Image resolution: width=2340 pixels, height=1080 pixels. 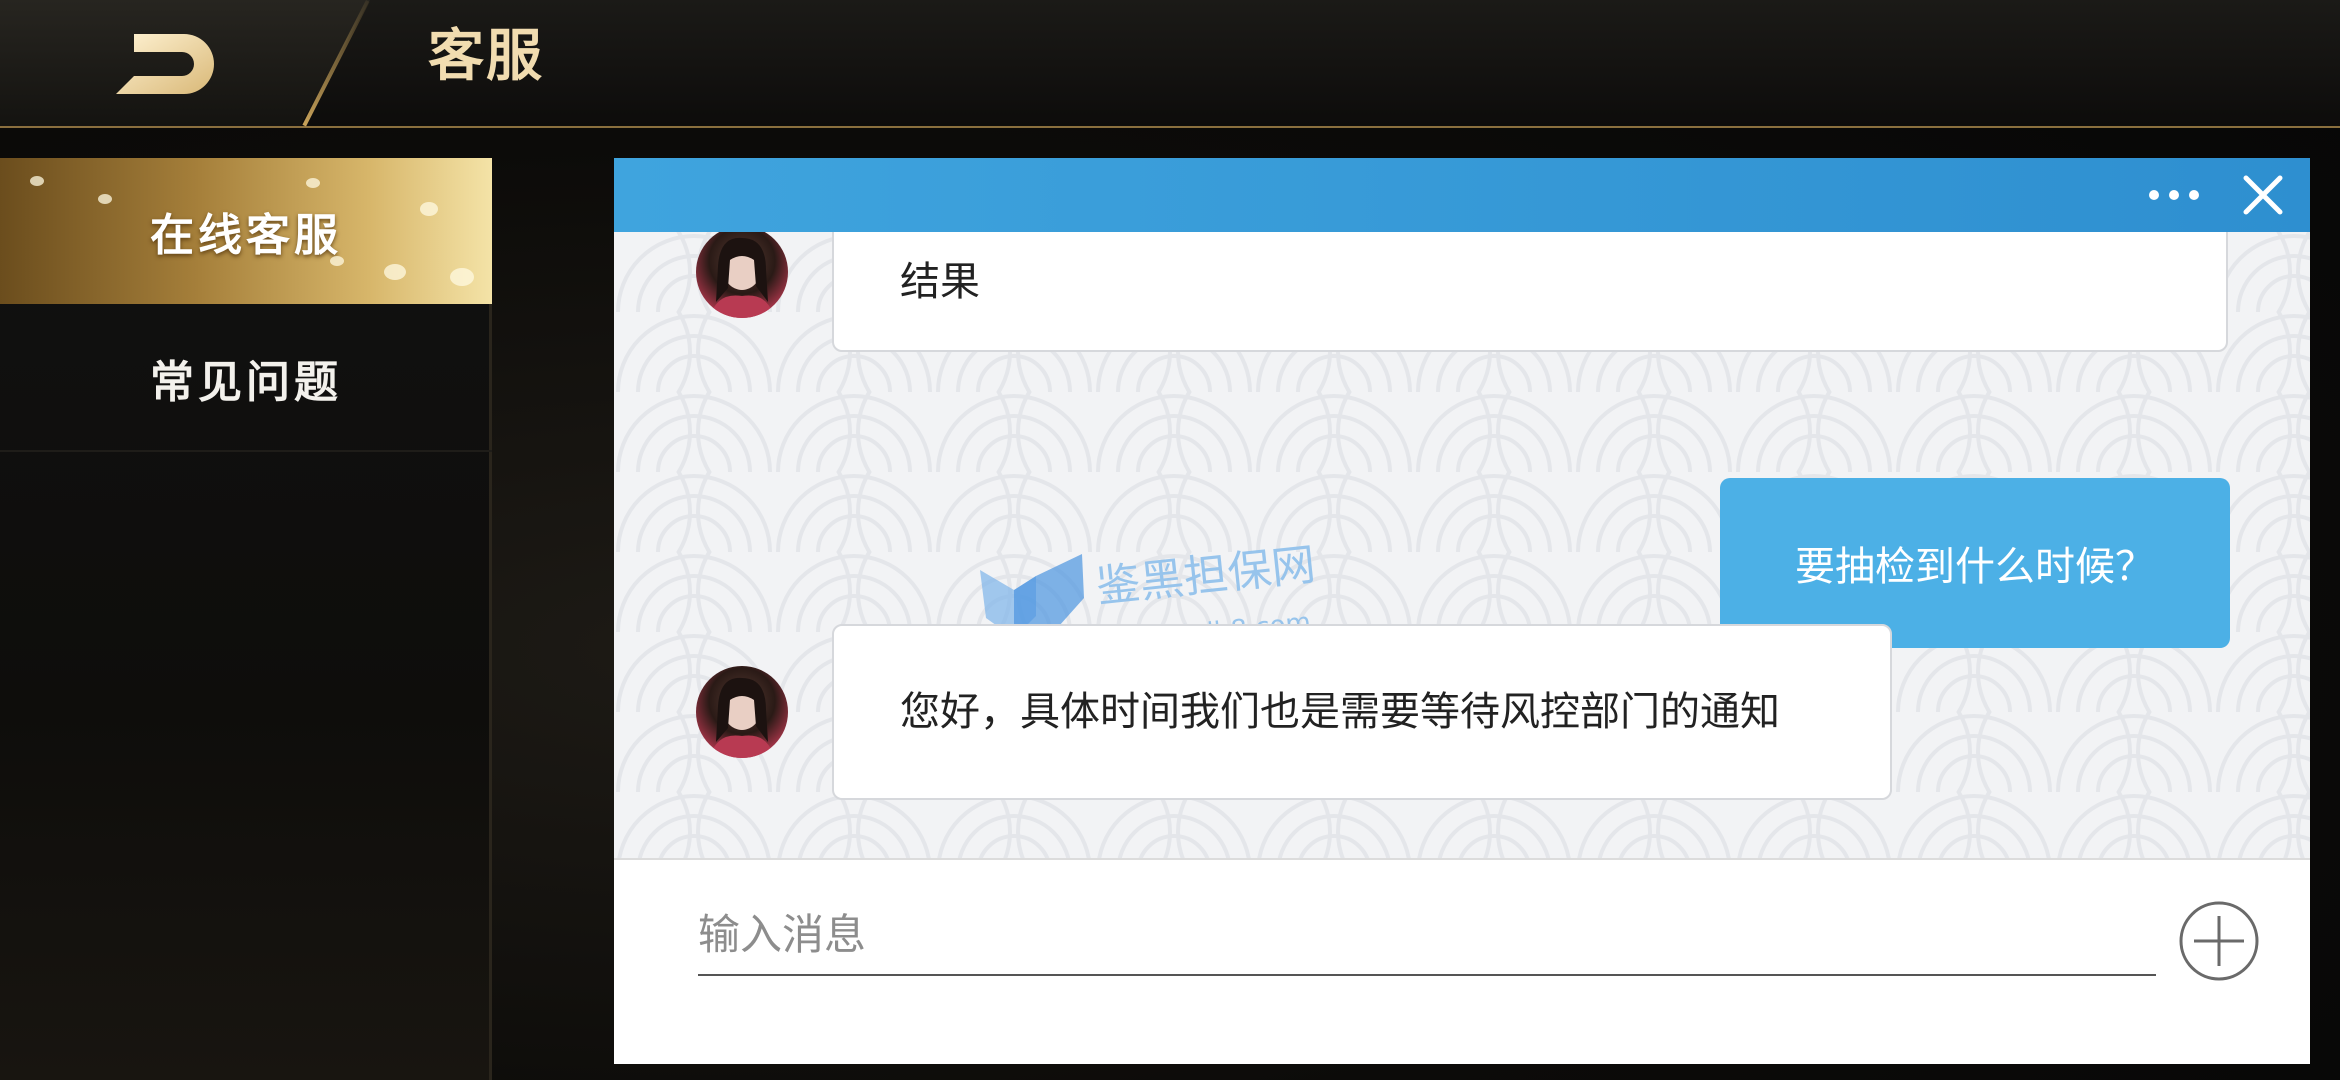 I want to click on close-button, so click(x=2263, y=195).